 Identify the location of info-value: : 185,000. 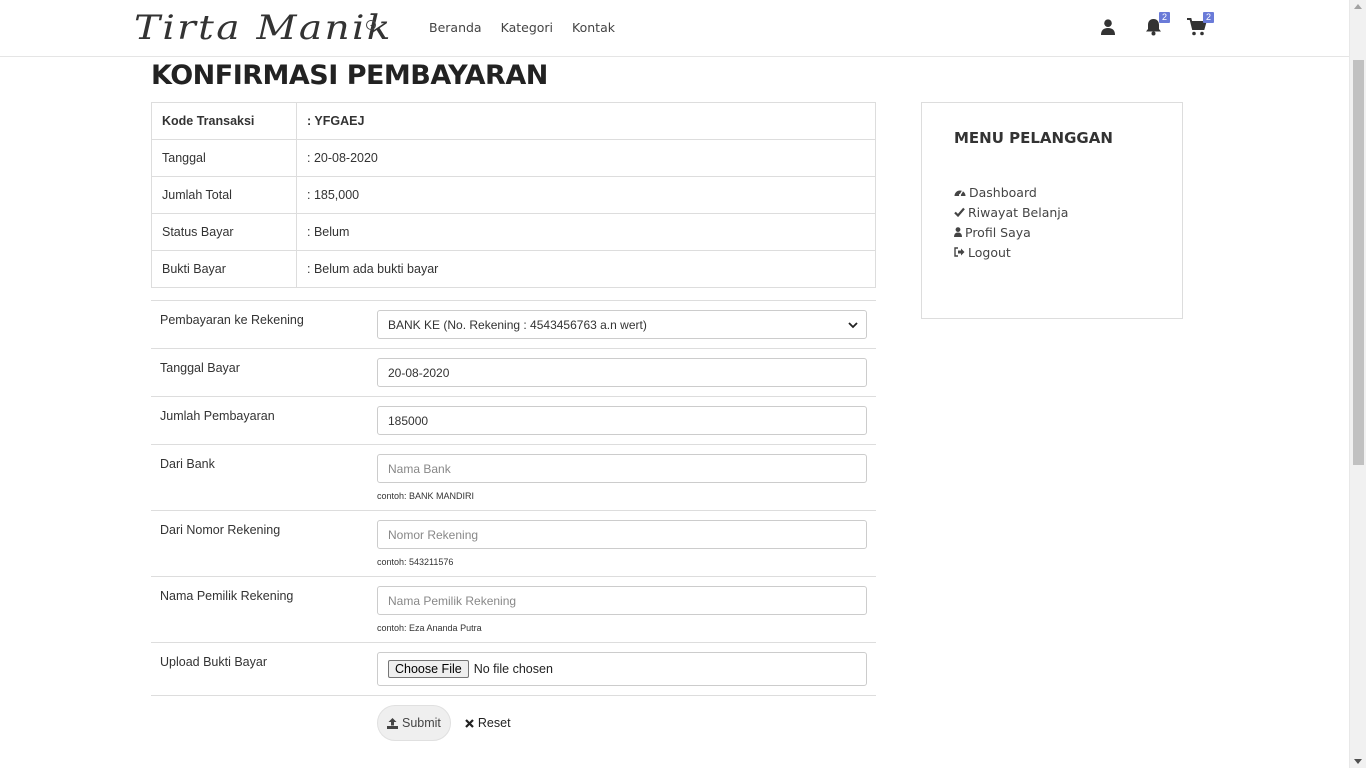
(586, 195).